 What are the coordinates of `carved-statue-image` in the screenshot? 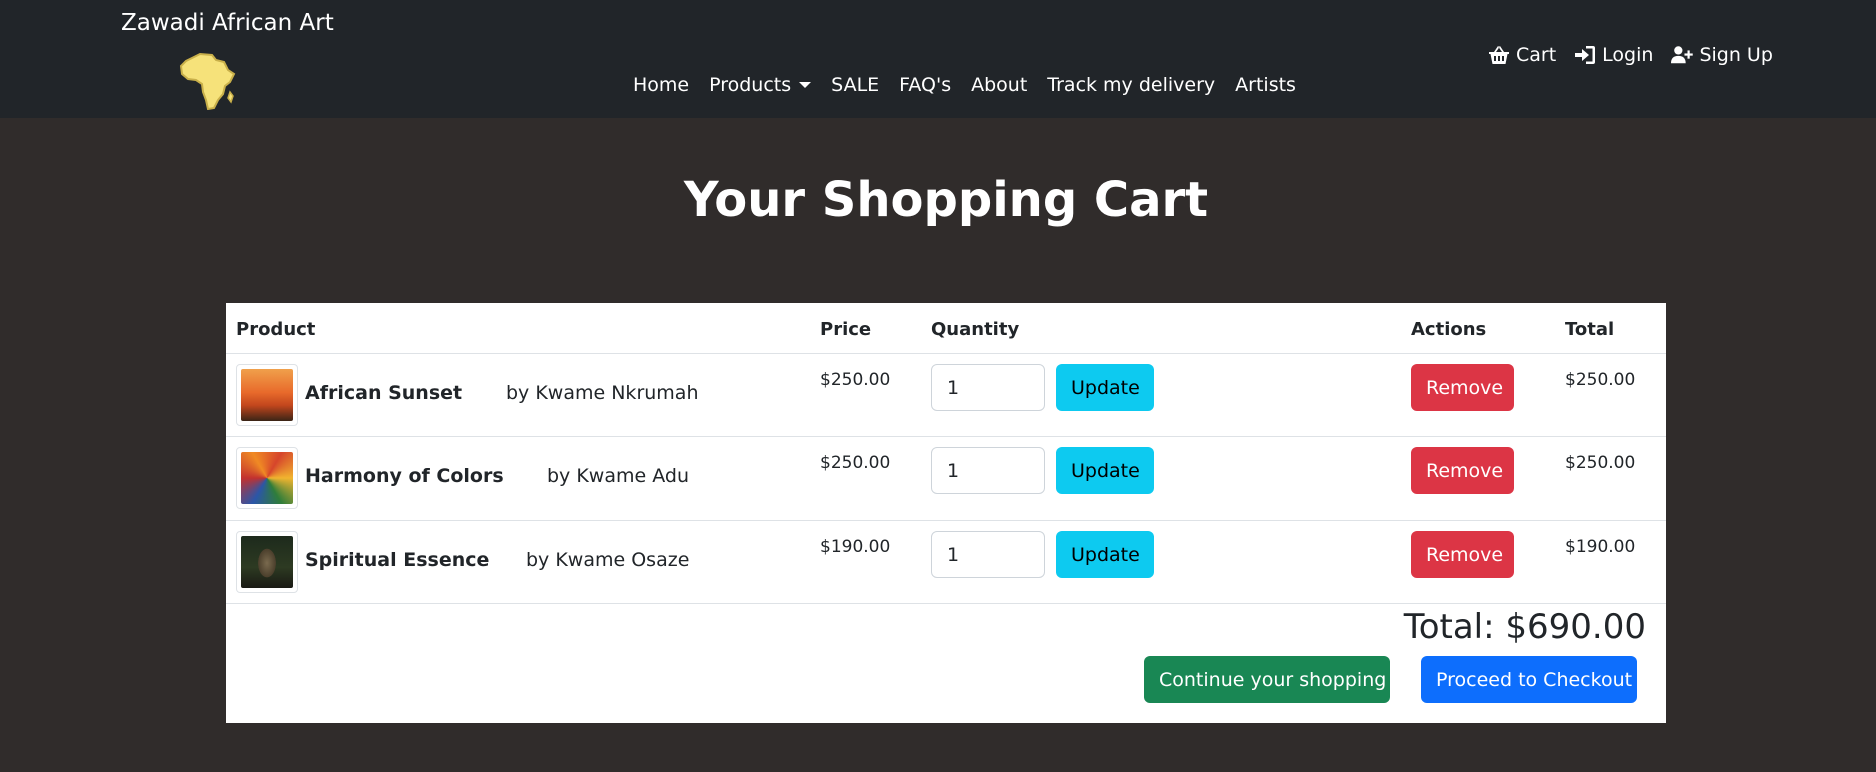 It's located at (267, 562).